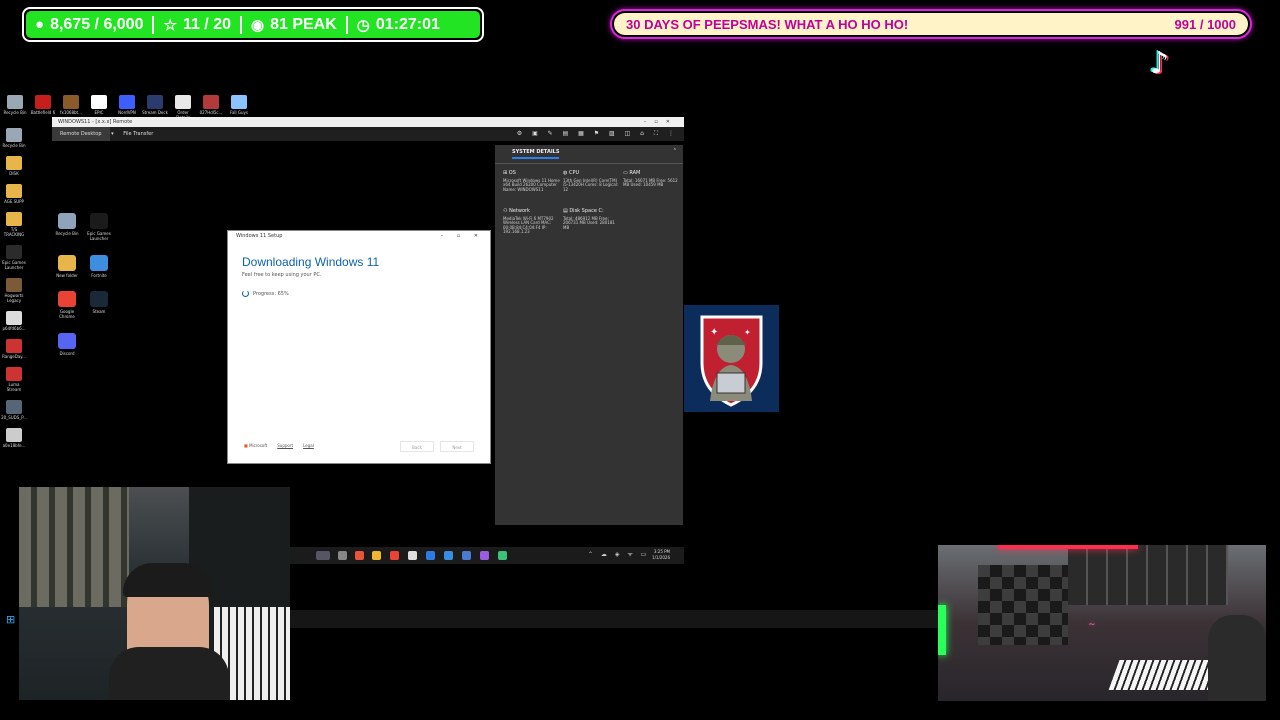 This screenshot has width=1280, height=720. Describe the element at coordinates (67, 231) in the screenshot. I see `remote-desktop-icon: Recycle Bin` at that location.